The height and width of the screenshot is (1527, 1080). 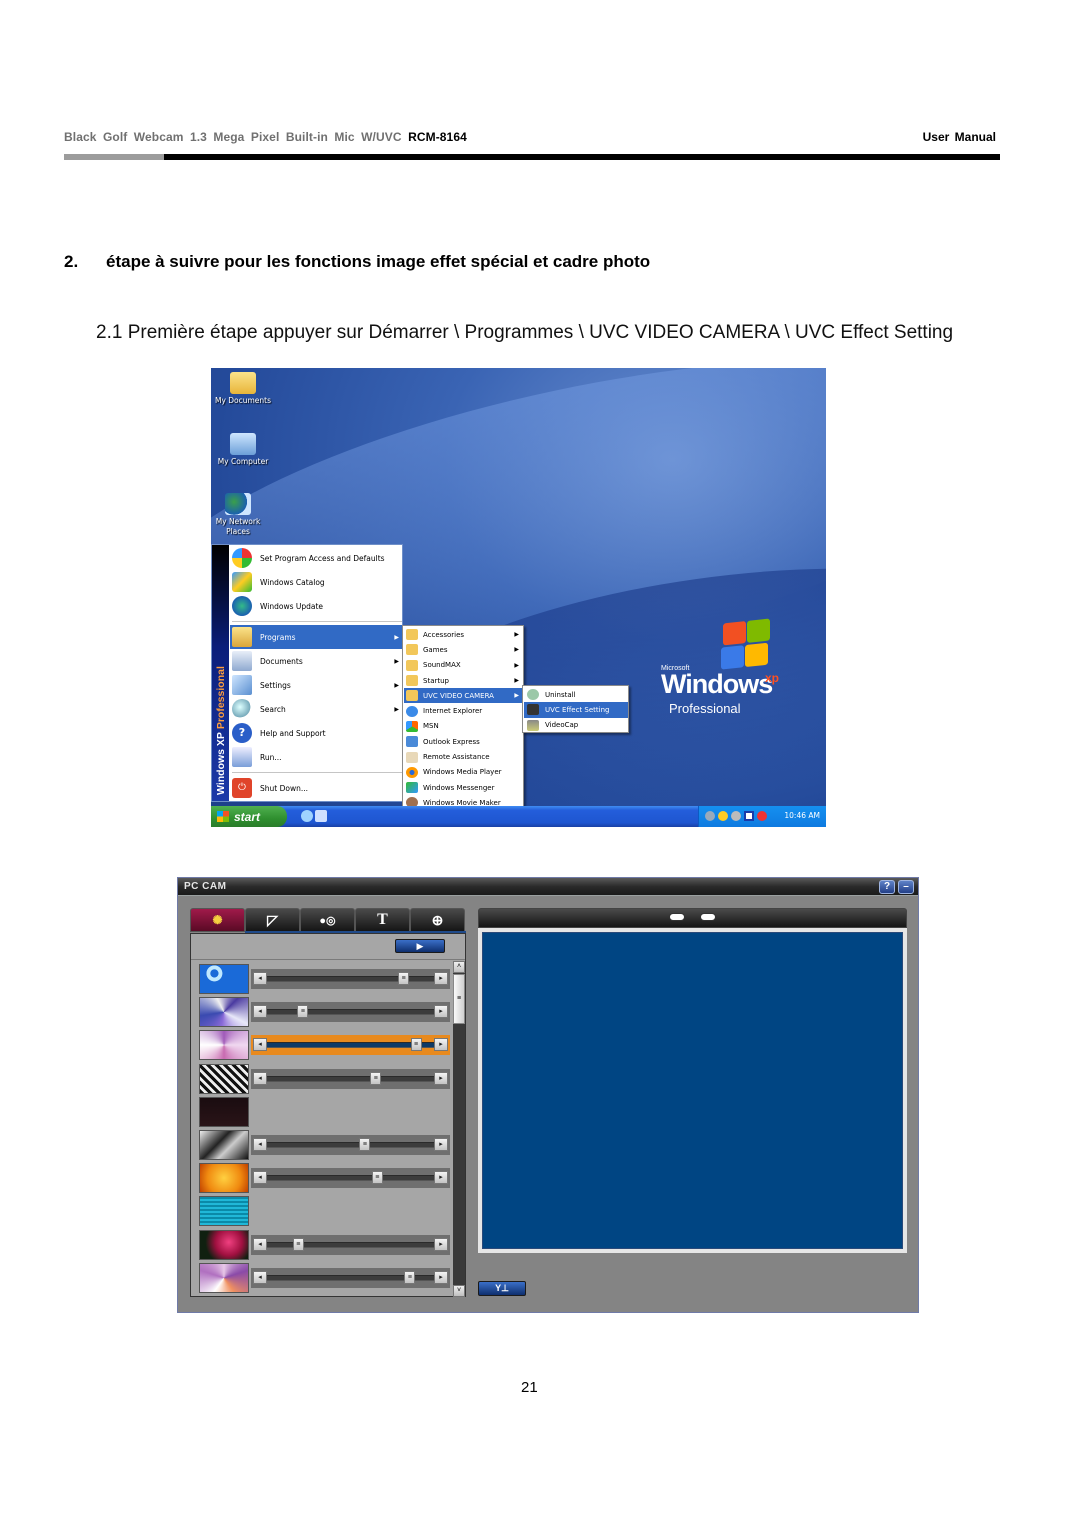 What do you see at coordinates (463, 665) in the screenshot?
I see `program-item-soundmax: SoundMAX ▶` at bounding box center [463, 665].